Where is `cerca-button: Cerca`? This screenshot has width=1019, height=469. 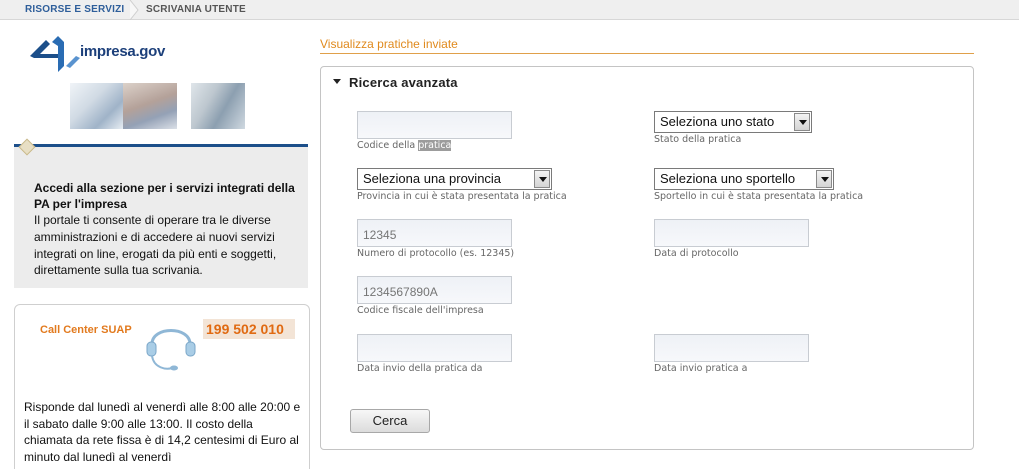 cerca-button: Cerca is located at coordinates (390, 421).